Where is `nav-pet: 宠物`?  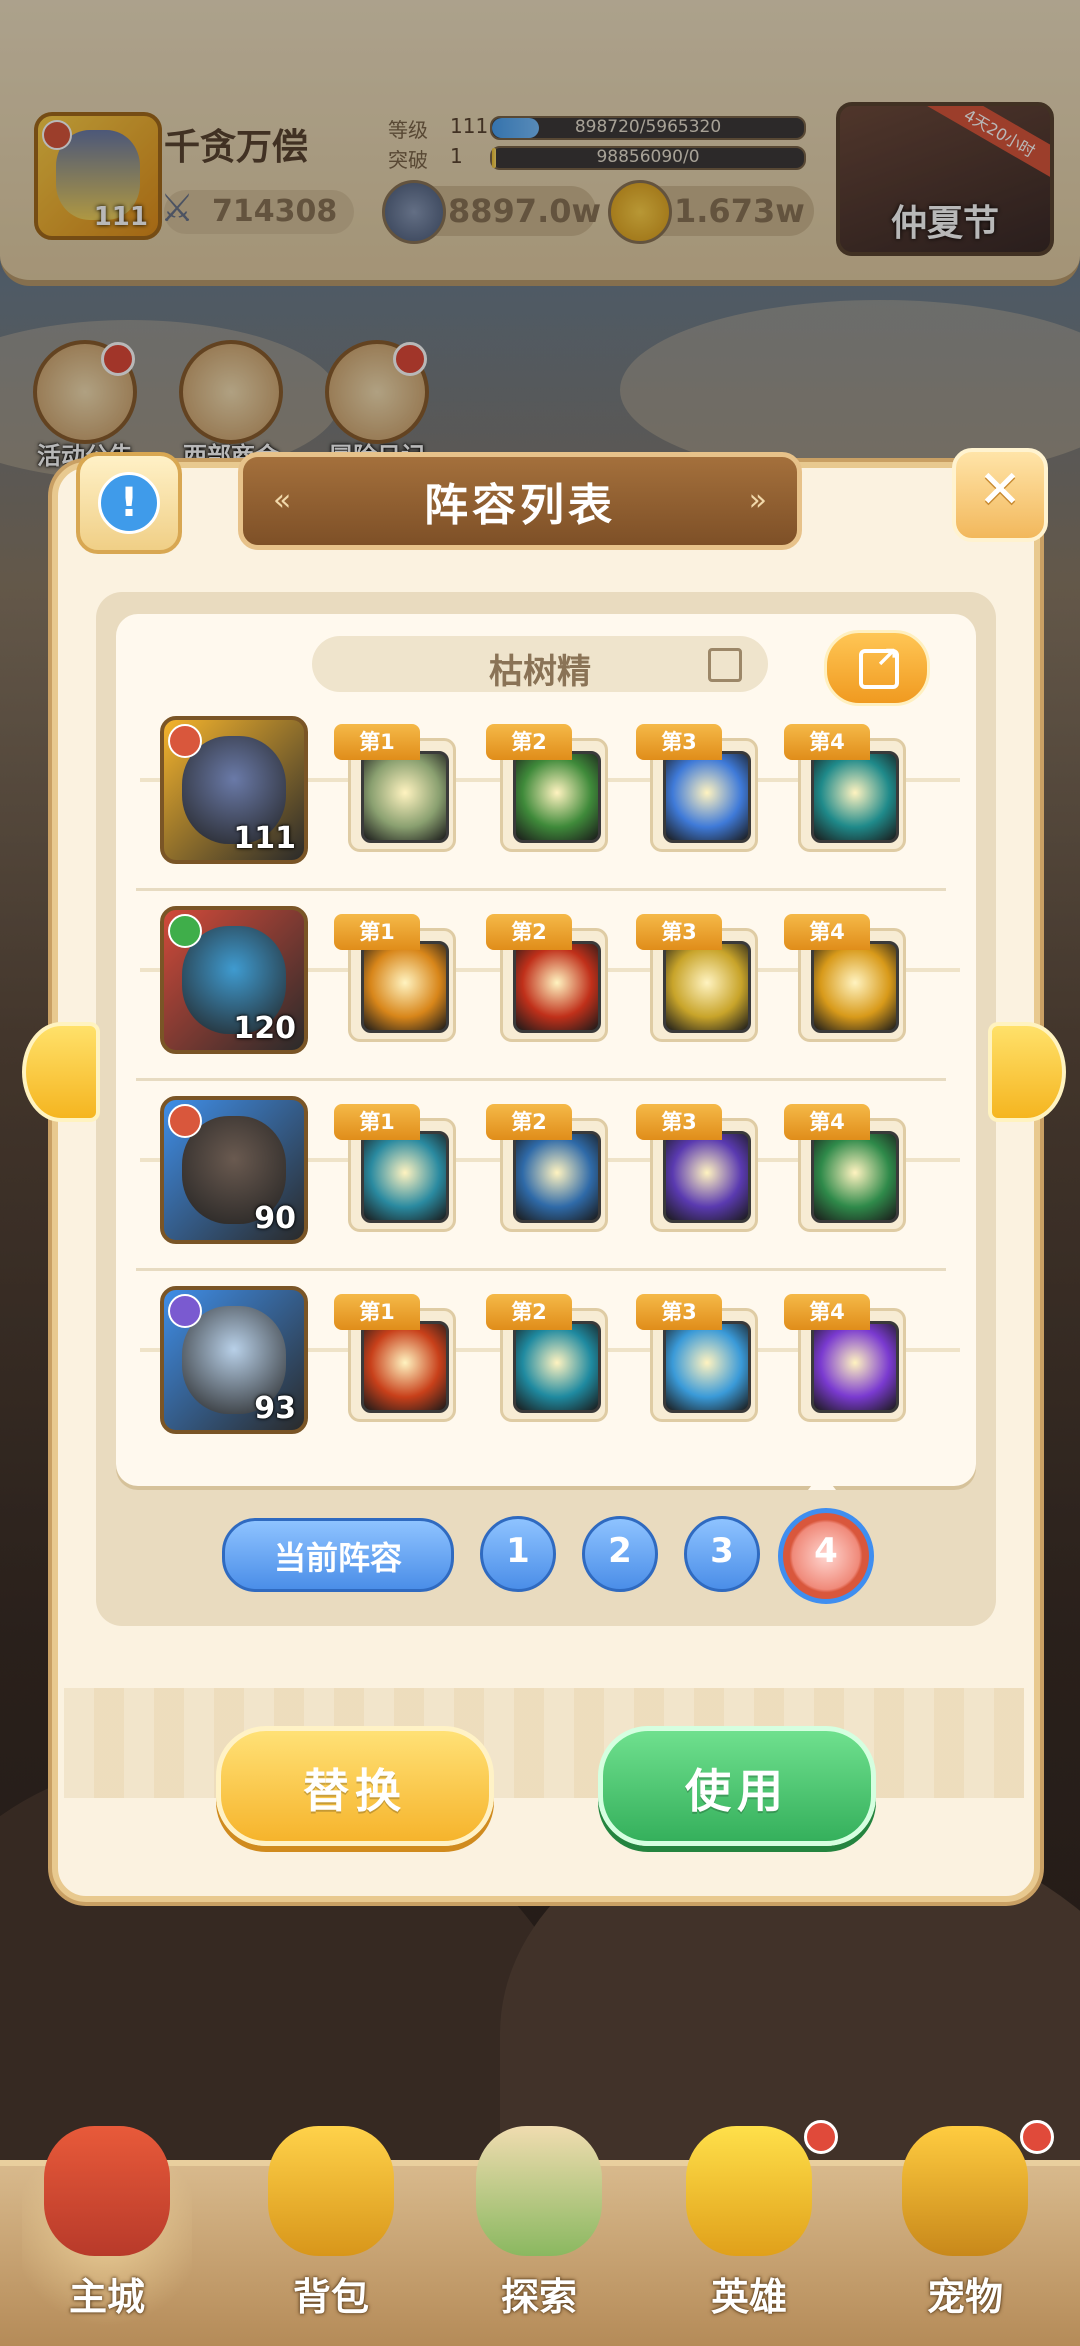 nav-pet: 宠物 is located at coordinates (967, 2228).